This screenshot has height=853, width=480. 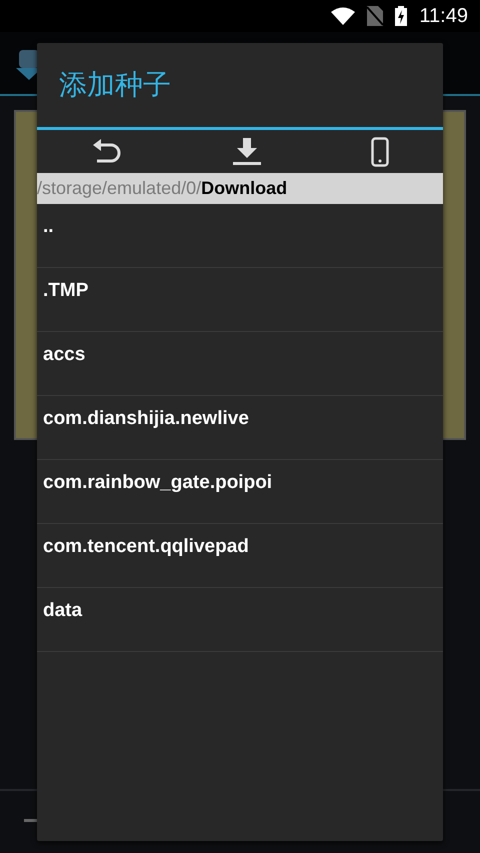 I want to click on folder-item: com.dianshijia.newlive, so click(x=240, y=428).